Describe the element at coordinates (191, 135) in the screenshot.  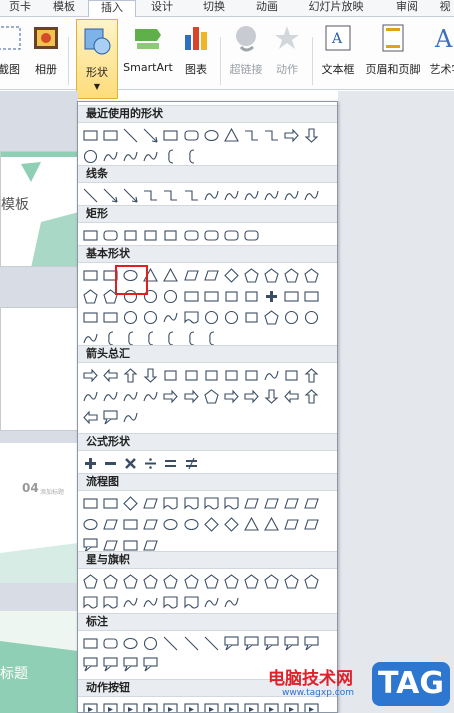
I see `shape-roundrect-icon` at that location.